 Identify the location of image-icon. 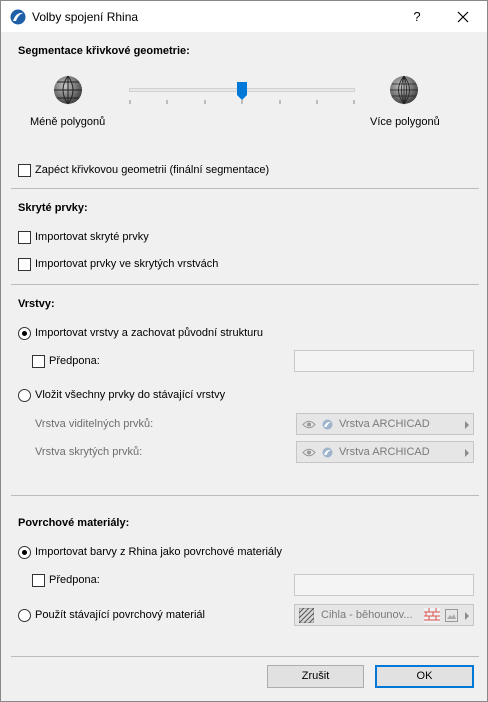
(451, 615).